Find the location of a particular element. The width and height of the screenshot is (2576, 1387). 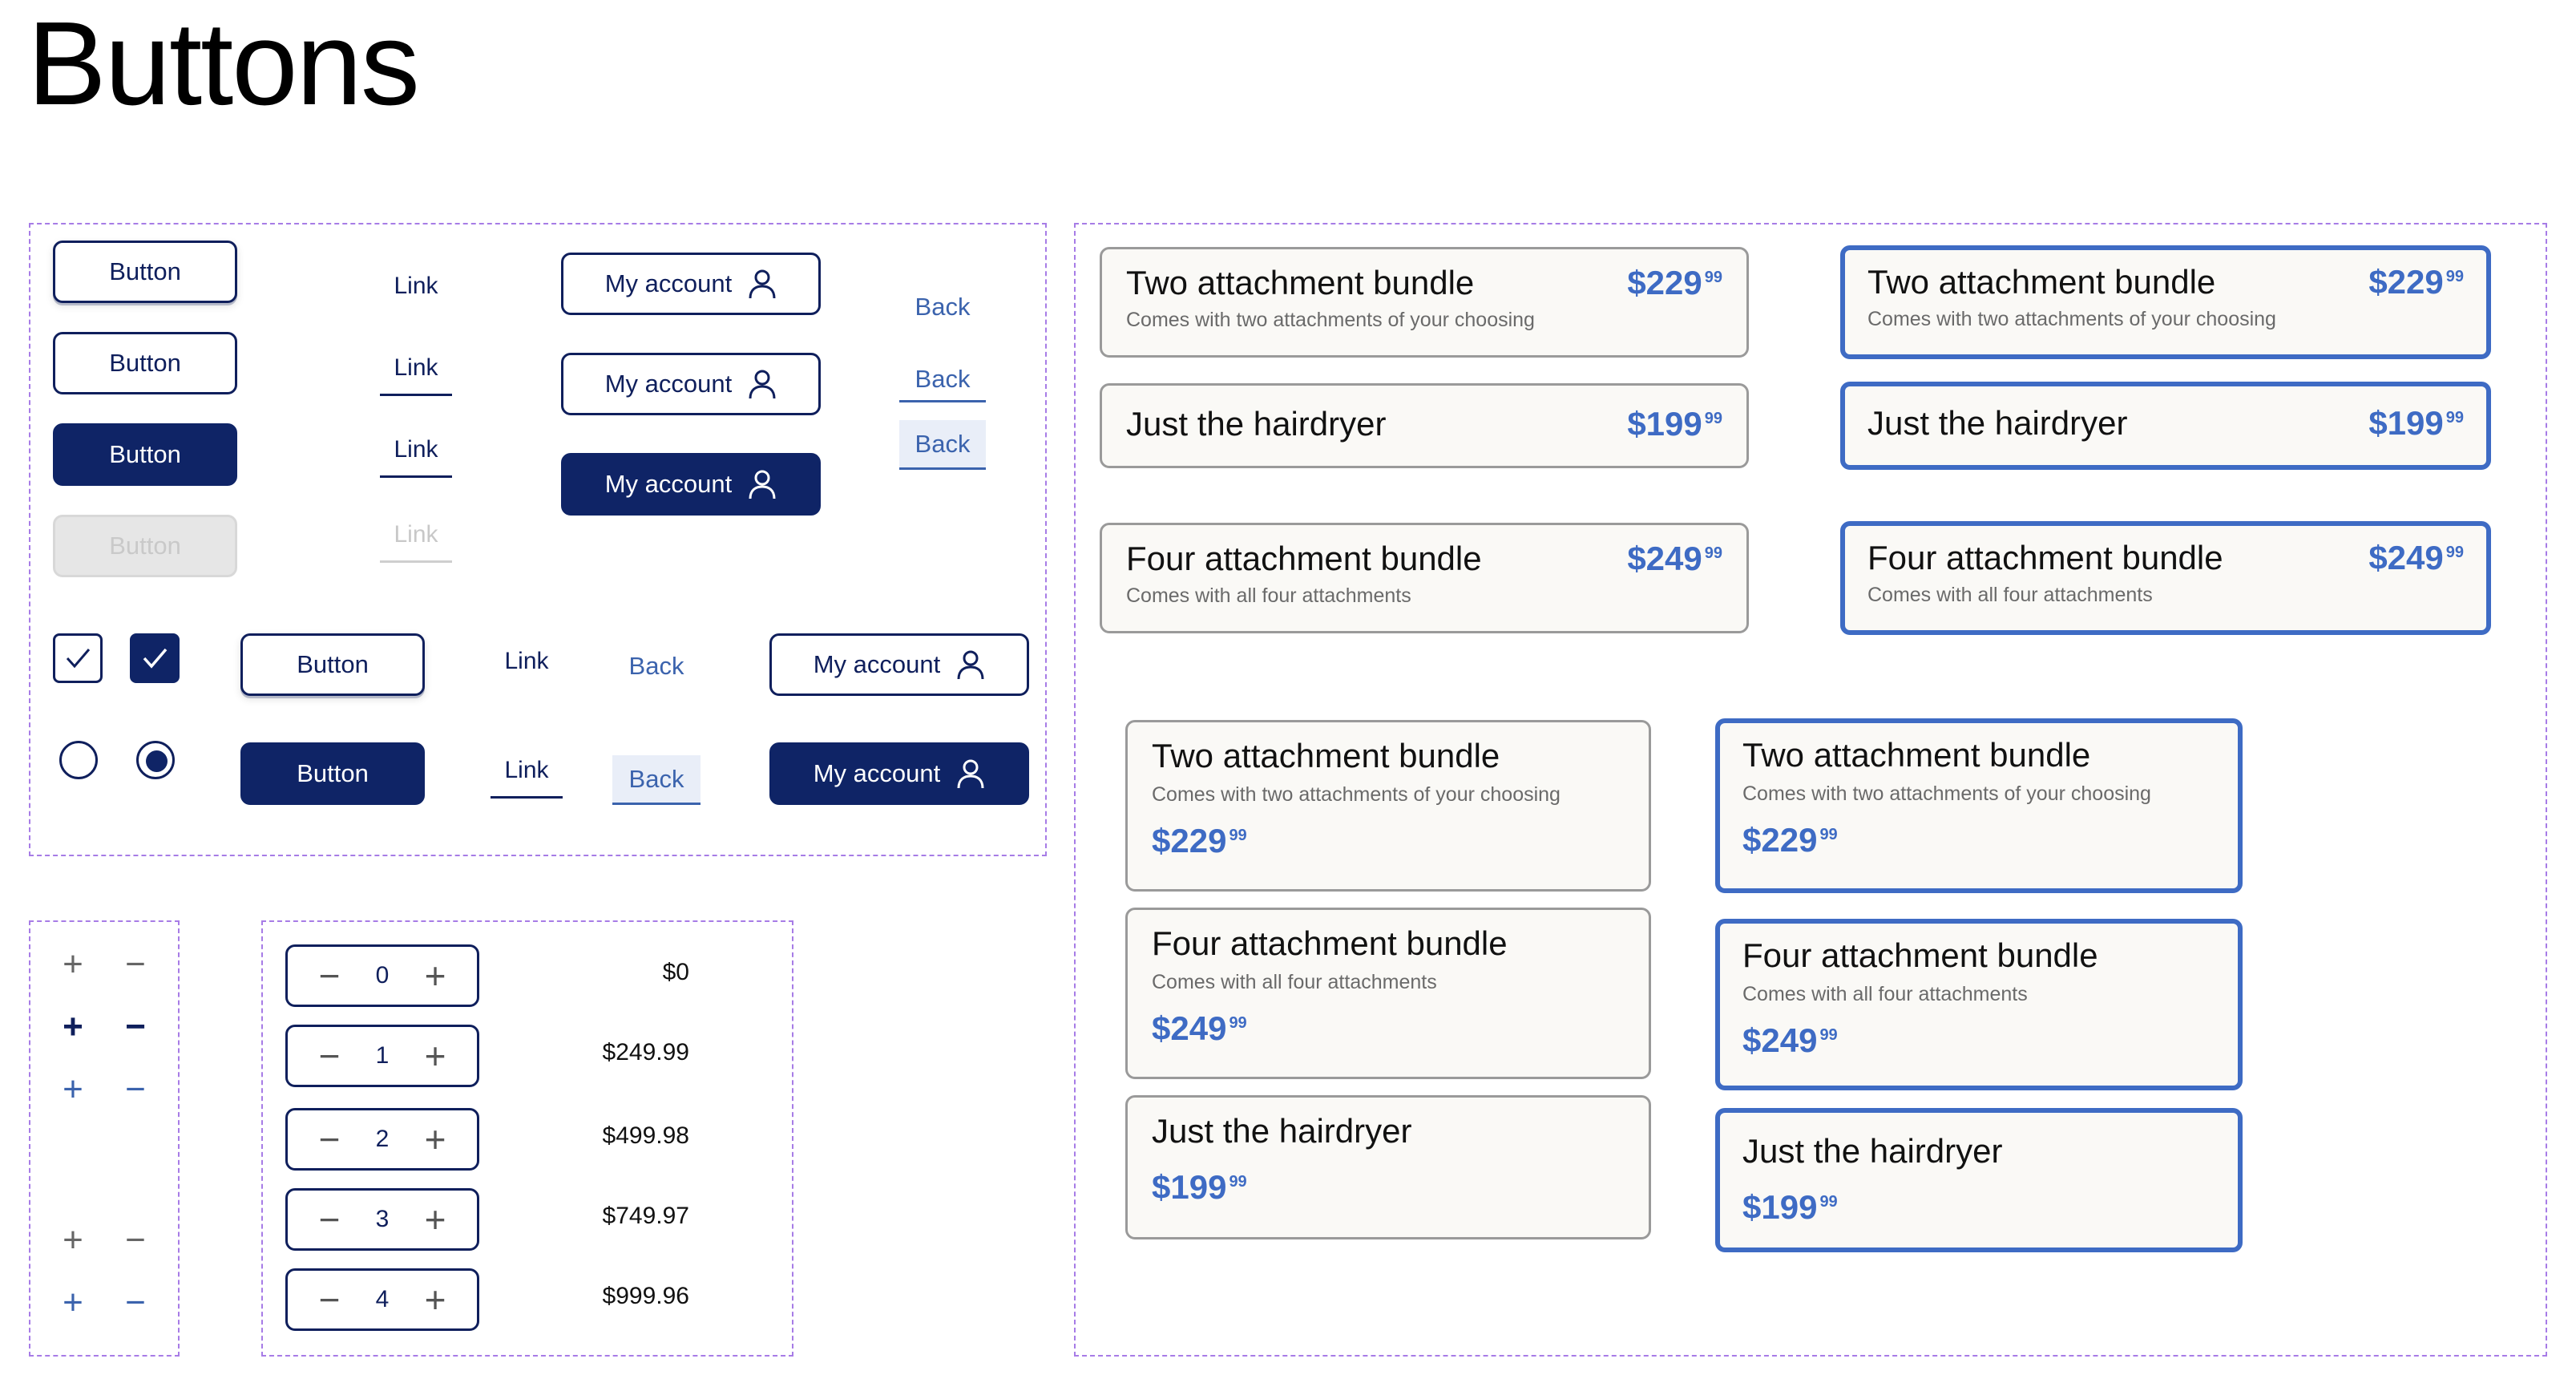

quantity-stepper: − 3 + is located at coordinates (382, 1219).